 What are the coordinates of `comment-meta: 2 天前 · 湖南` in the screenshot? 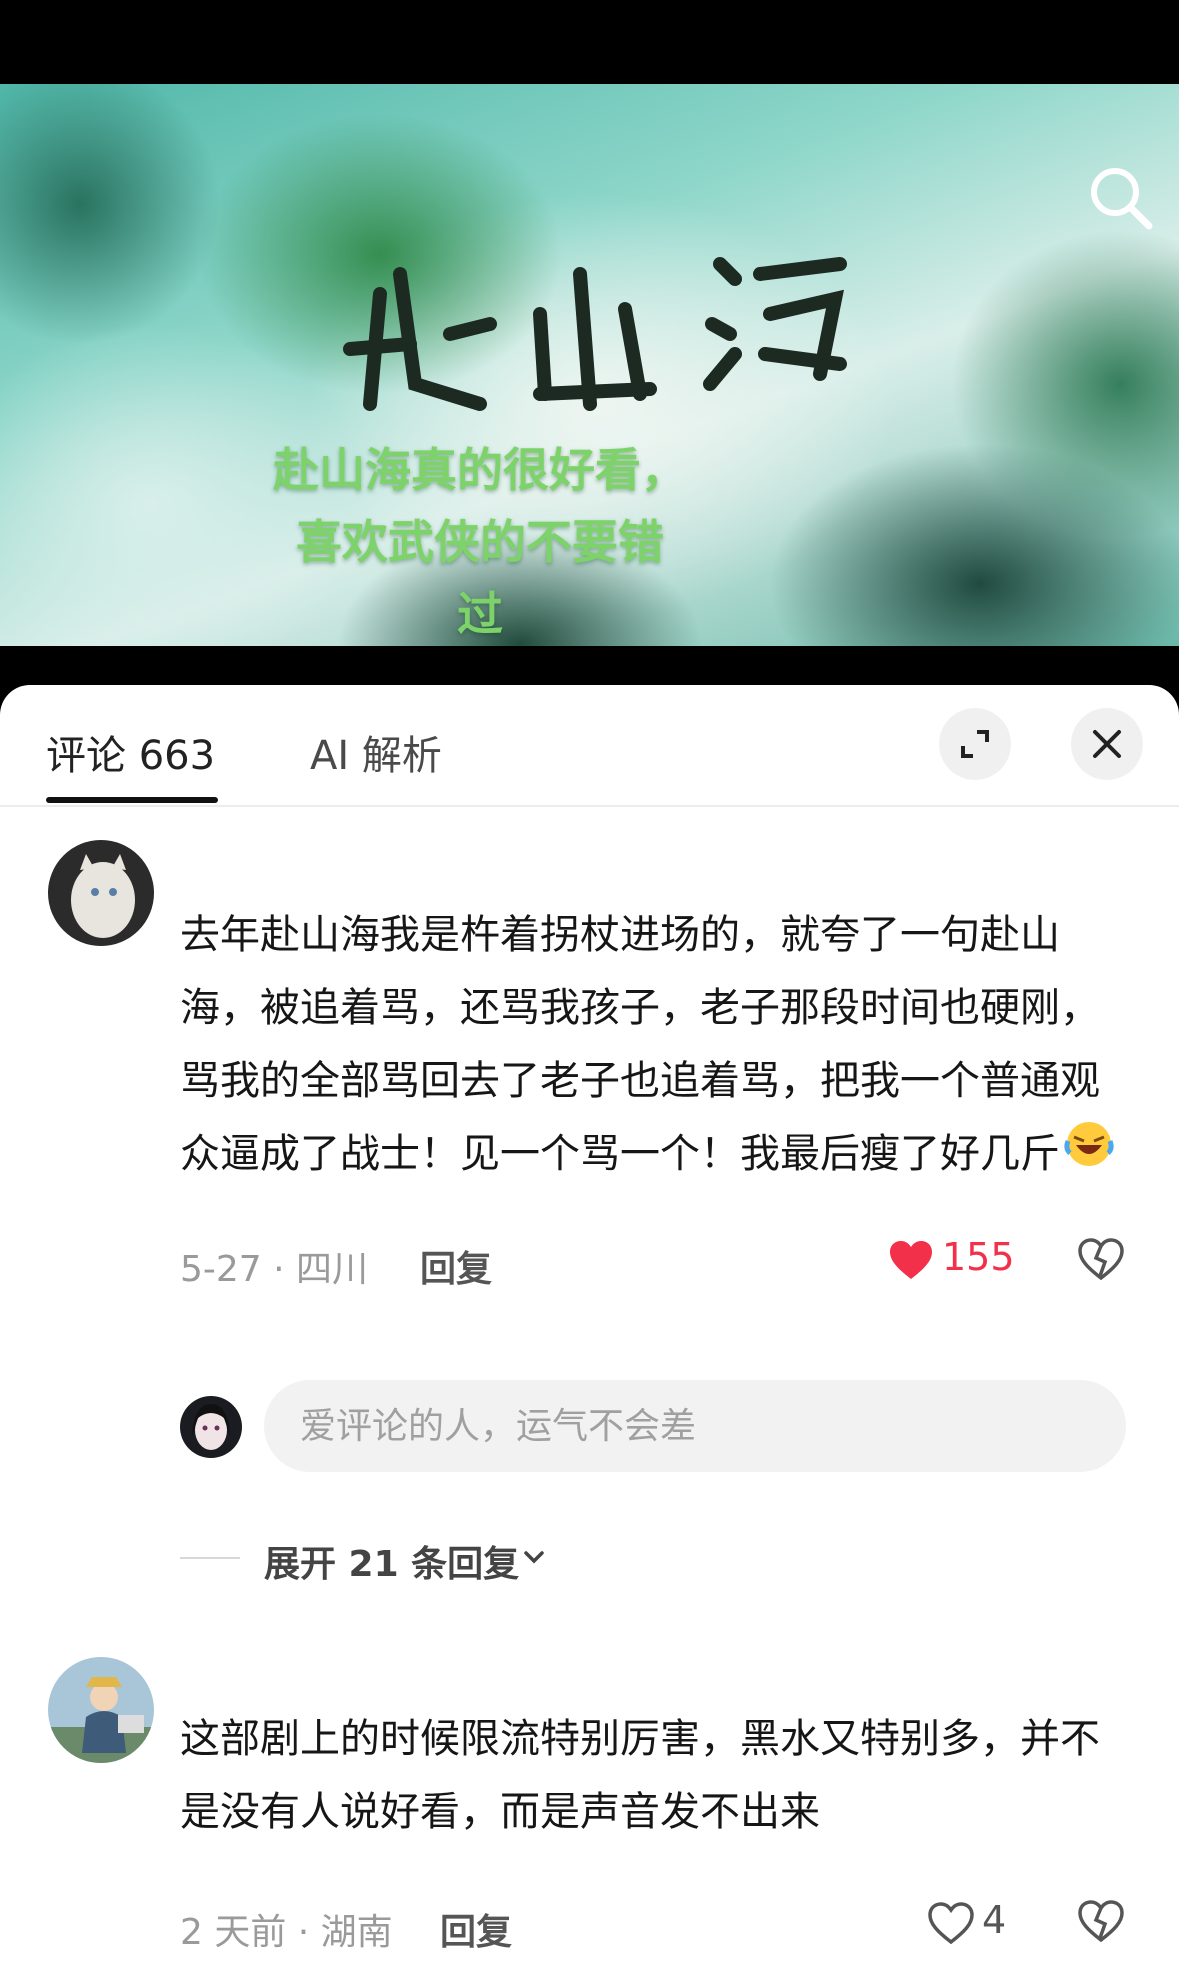 It's located at (286, 1932).